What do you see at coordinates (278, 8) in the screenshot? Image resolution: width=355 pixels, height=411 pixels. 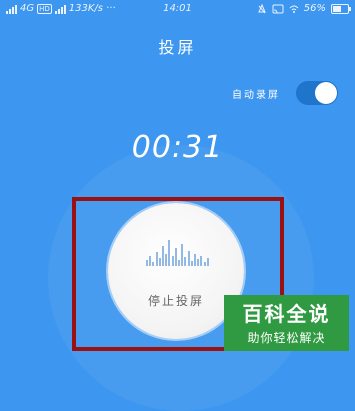 I see `cast-icon` at bounding box center [278, 8].